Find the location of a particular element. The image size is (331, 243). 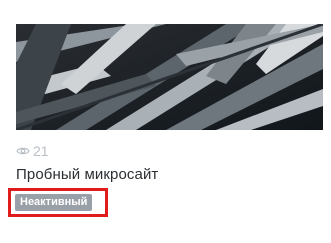

views-counter: 21 is located at coordinates (32, 151).